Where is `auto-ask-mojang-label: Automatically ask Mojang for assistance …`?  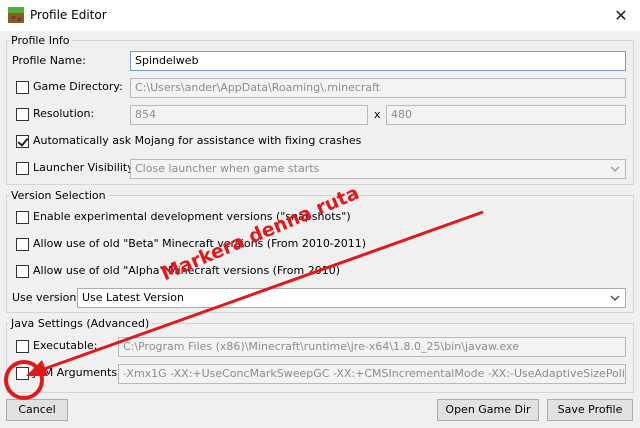
auto-ask-mojang-label: Automatically ask Mojang for assistance … is located at coordinates (197, 140).